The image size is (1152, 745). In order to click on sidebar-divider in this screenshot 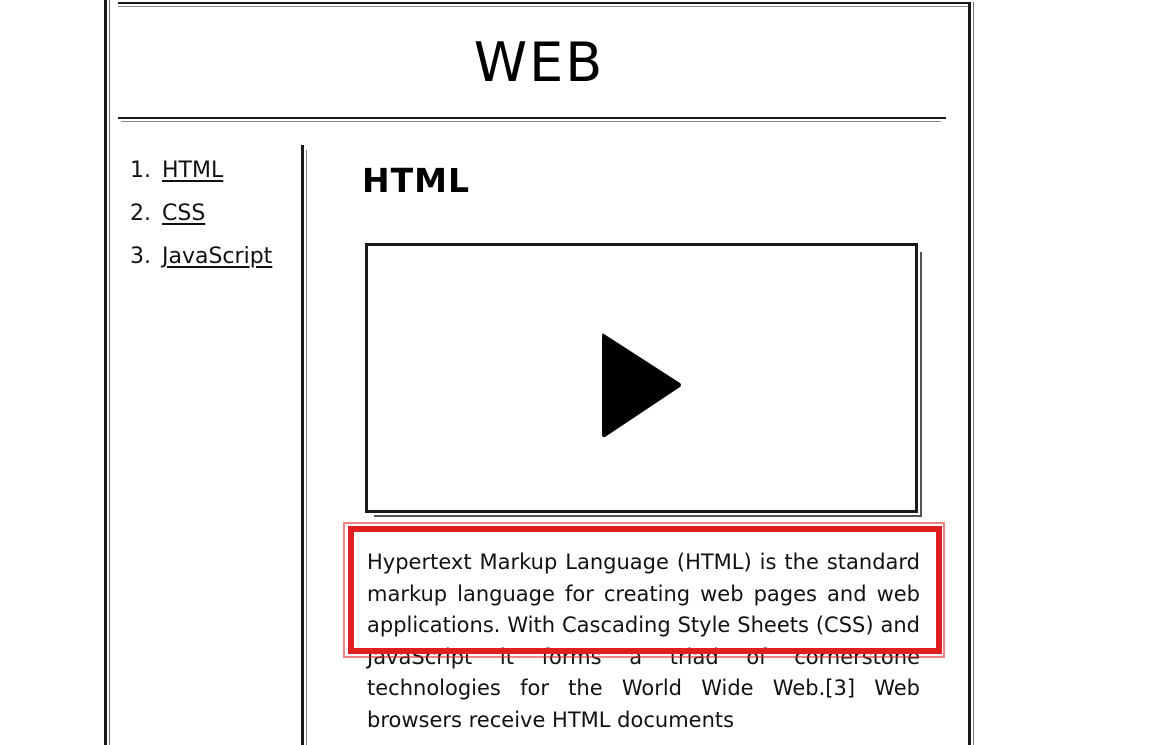, I will do `click(302, 445)`.